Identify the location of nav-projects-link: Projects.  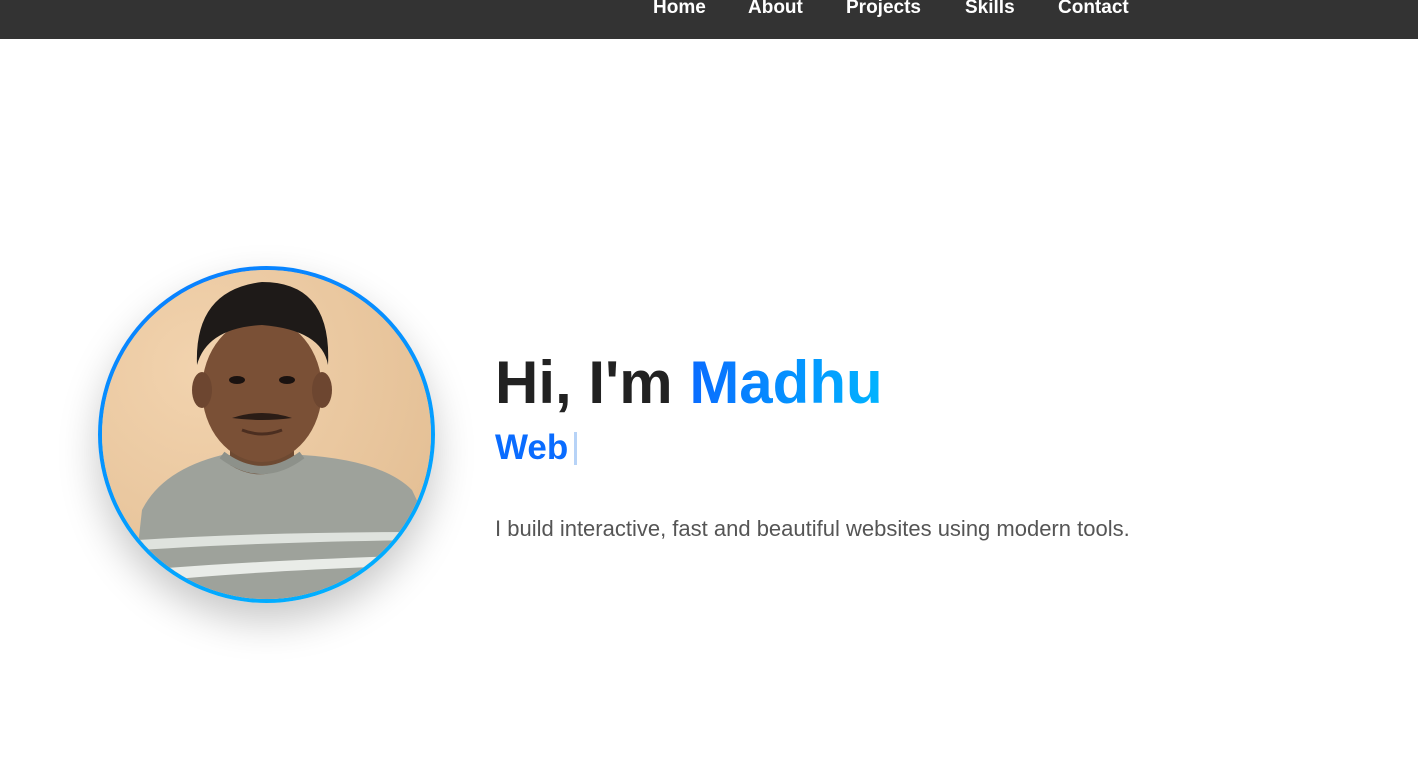
(883, 10).